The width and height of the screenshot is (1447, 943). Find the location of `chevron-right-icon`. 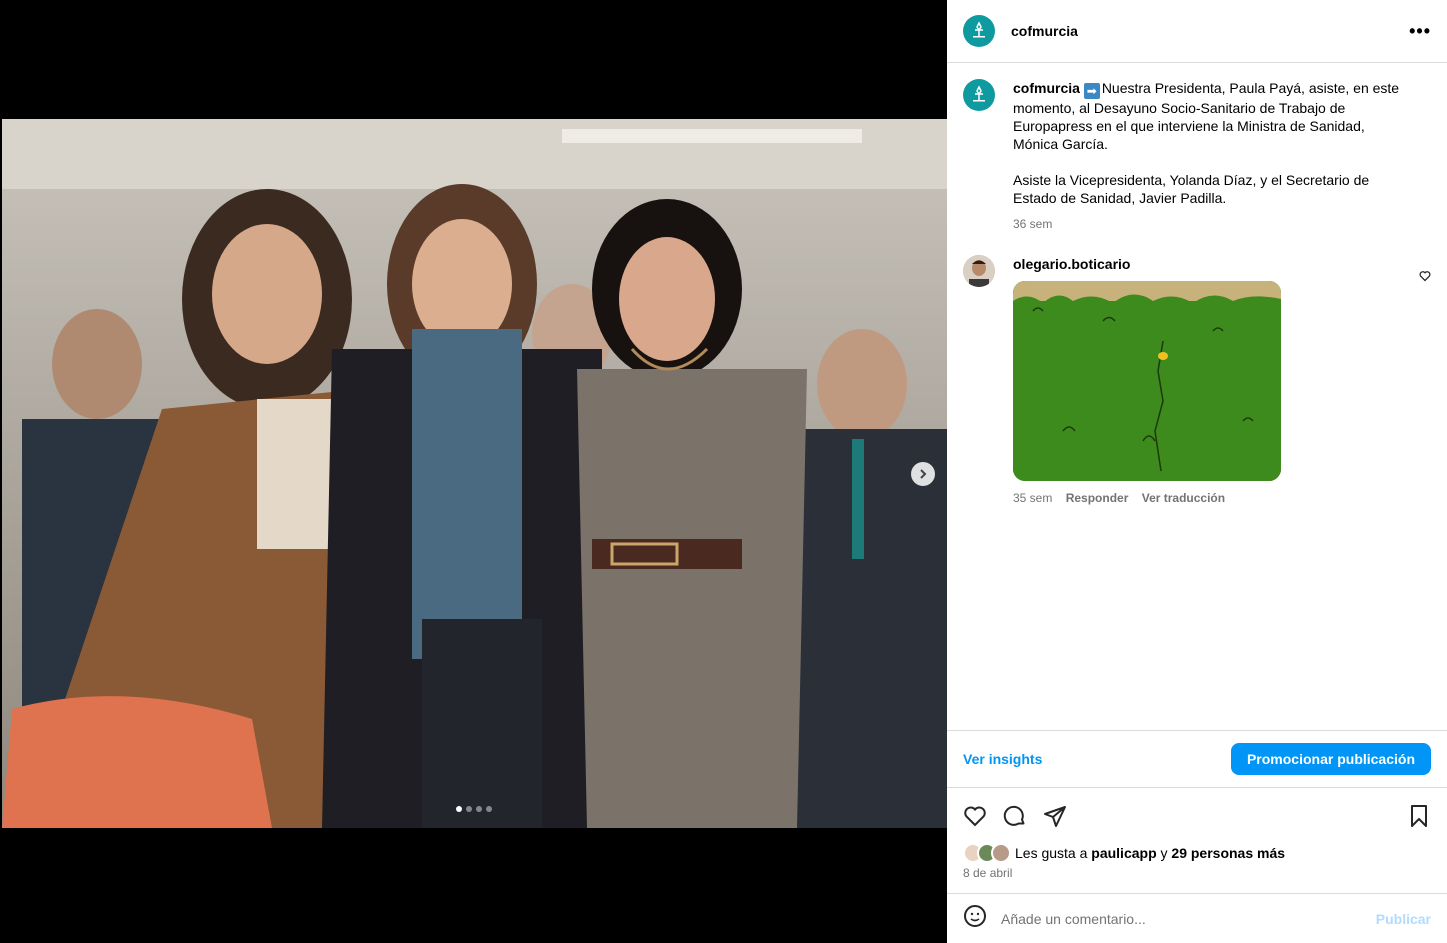

chevron-right-icon is located at coordinates (923, 474).